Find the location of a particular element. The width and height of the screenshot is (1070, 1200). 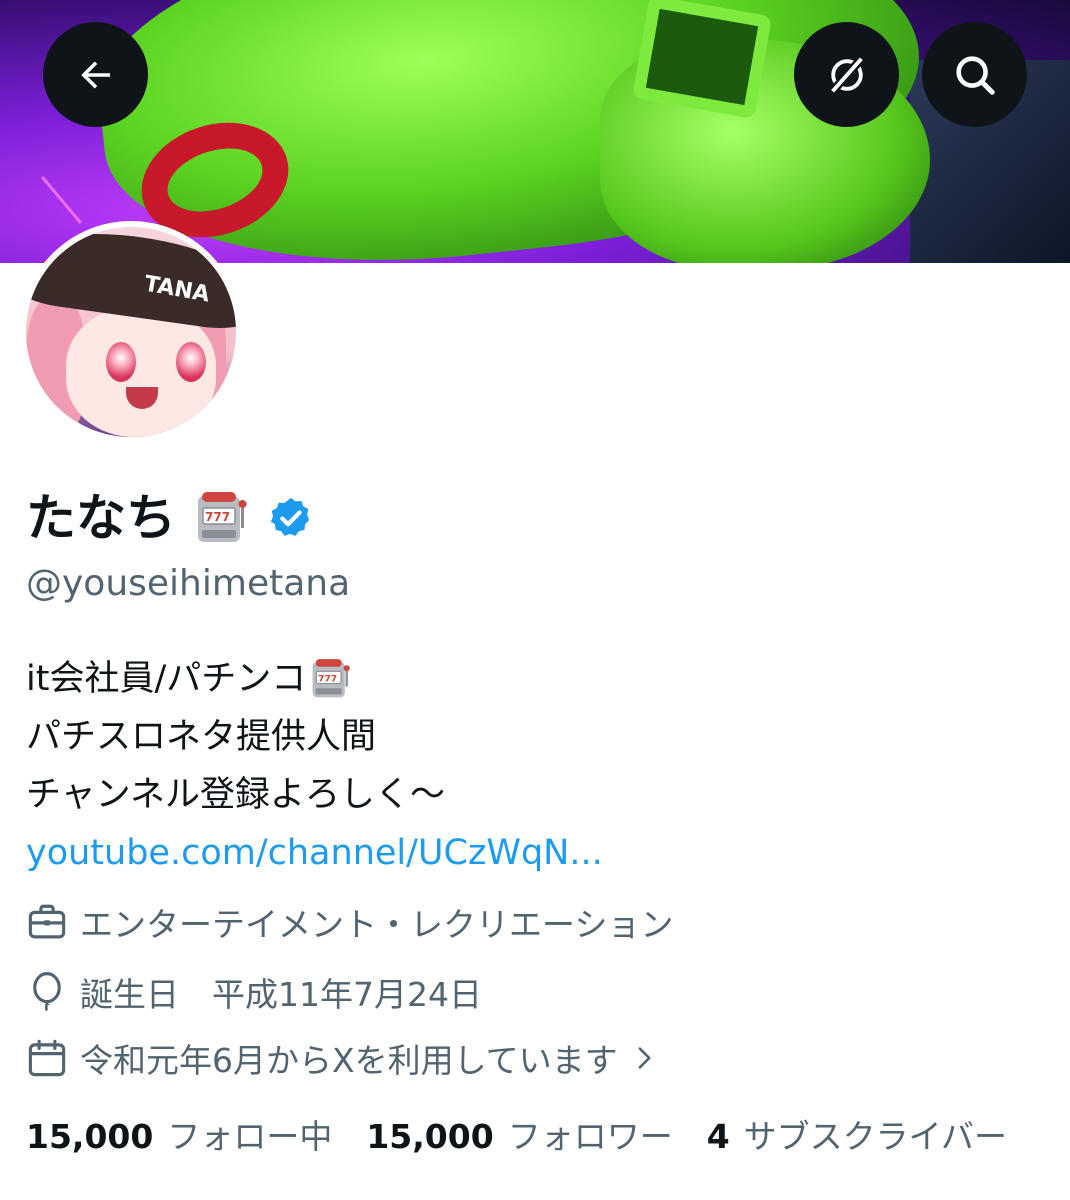

balloon-icon is located at coordinates (47, 992).